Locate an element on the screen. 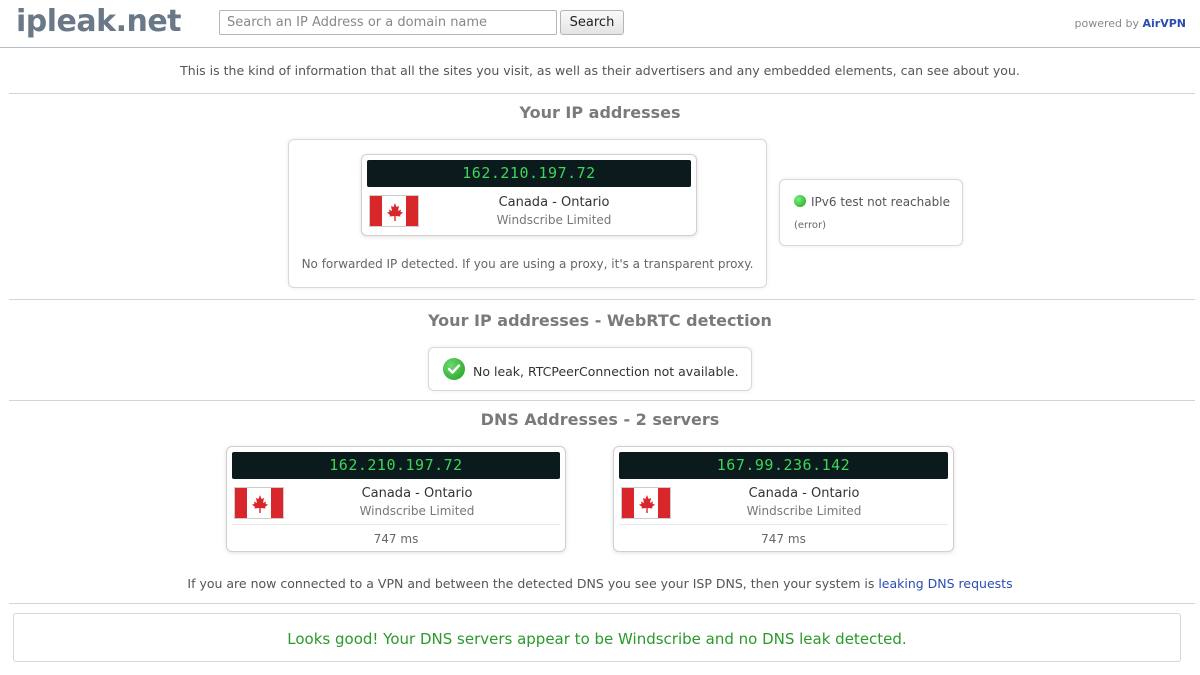  header: ipleak.net Search powered by AirVPN is located at coordinates (600, 24).